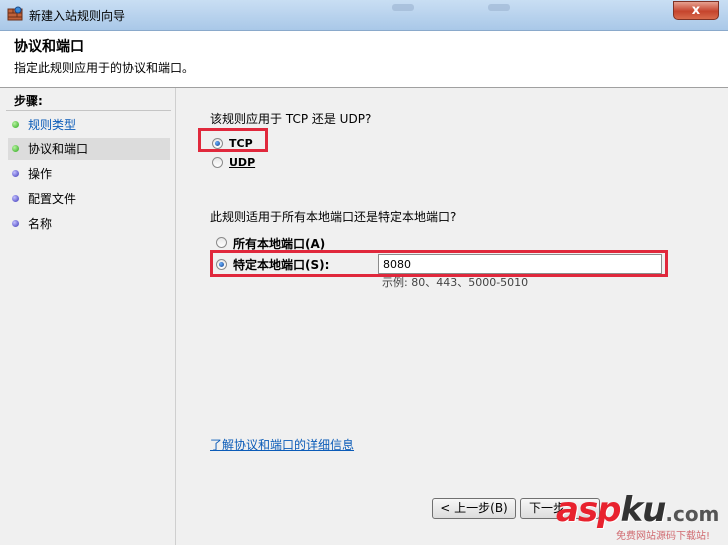 The height and width of the screenshot is (545, 728). What do you see at coordinates (28, 101) in the screenshot?
I see `steps-label: 步骤:` at bounding box center [28, 101].